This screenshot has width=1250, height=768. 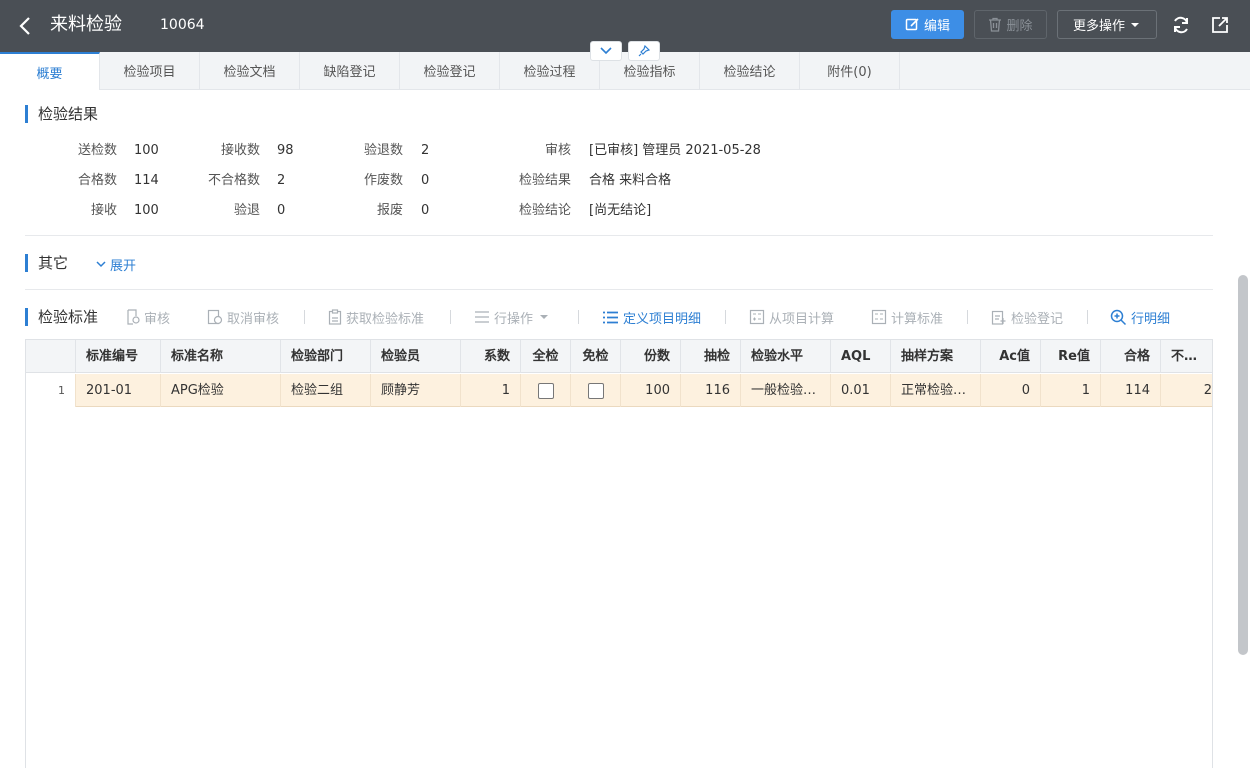 I want to click on edit-button: 编辑, so click(x=927, y=24).